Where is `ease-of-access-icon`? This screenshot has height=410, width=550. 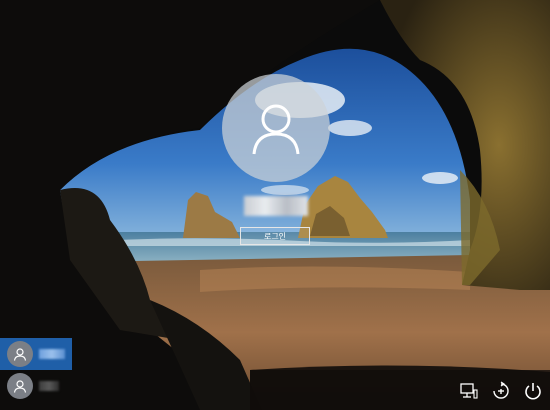
ease-of-access-icon is located at coordinates (501, 391).